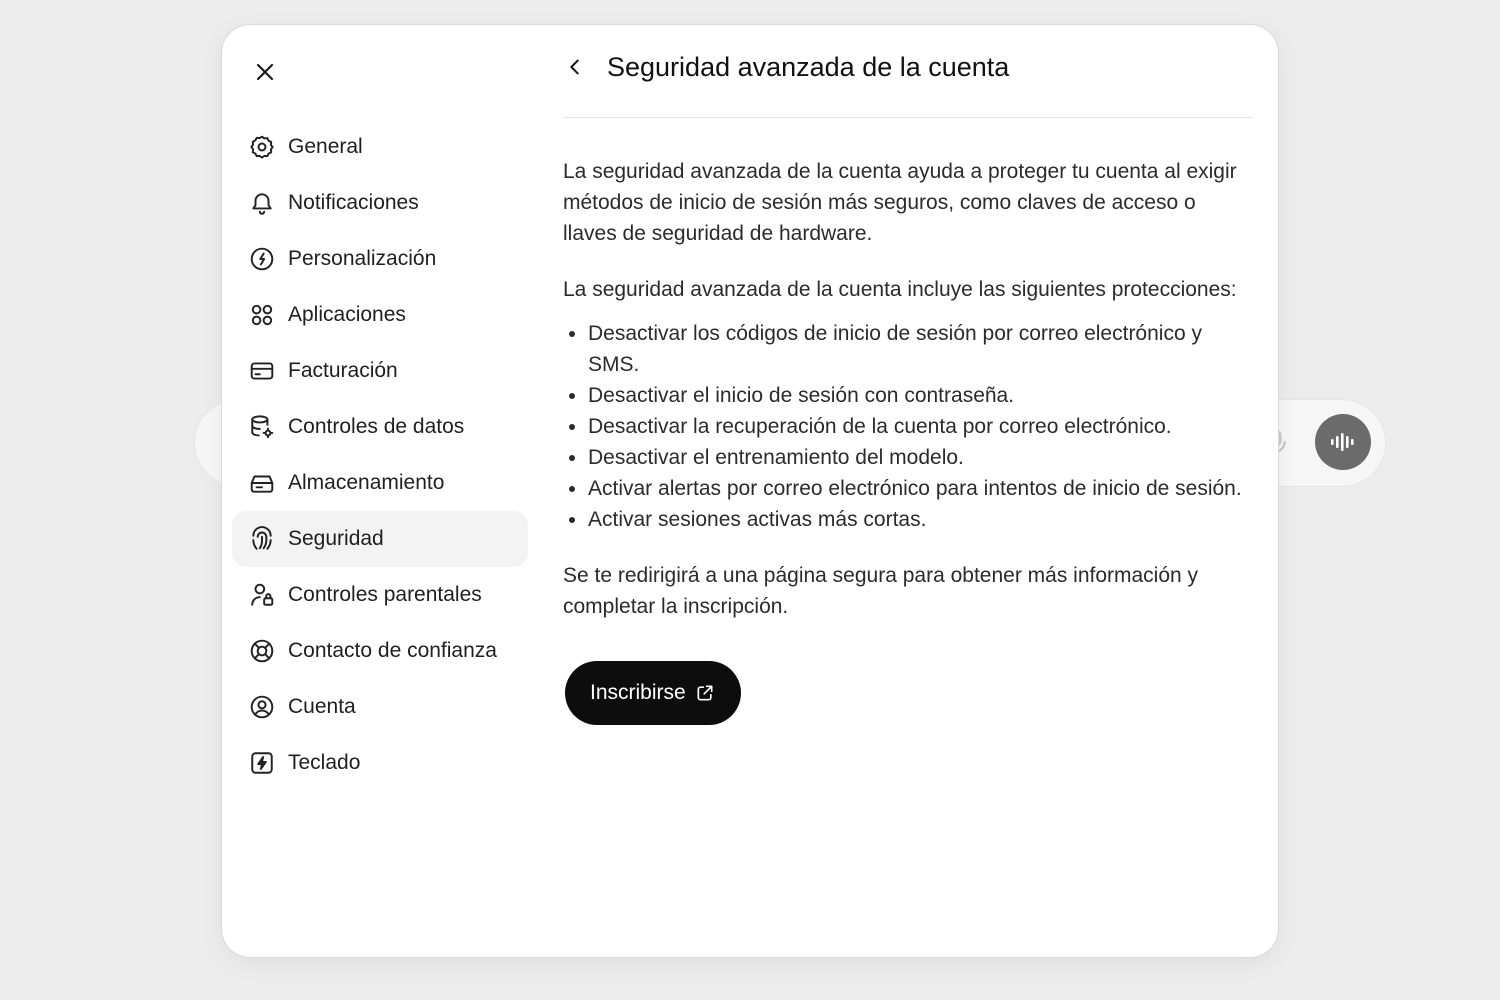 This screenshot has height=1000, width=1500. What do you see at coordinates (392, 650) in the screenshot?
I see `sidebar-item-label: Contacto de confianza` at bounding box center [392, 650].